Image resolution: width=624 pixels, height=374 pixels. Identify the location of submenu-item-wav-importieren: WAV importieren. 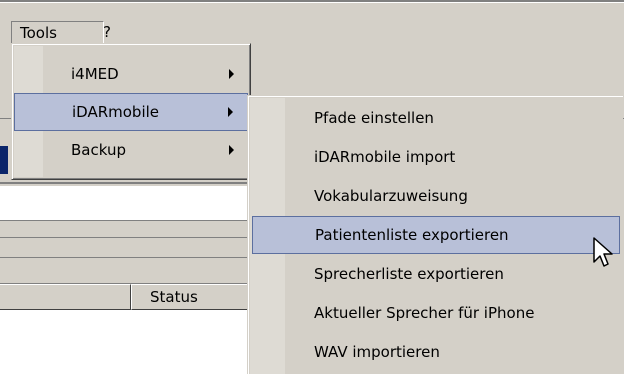
(435, 352).